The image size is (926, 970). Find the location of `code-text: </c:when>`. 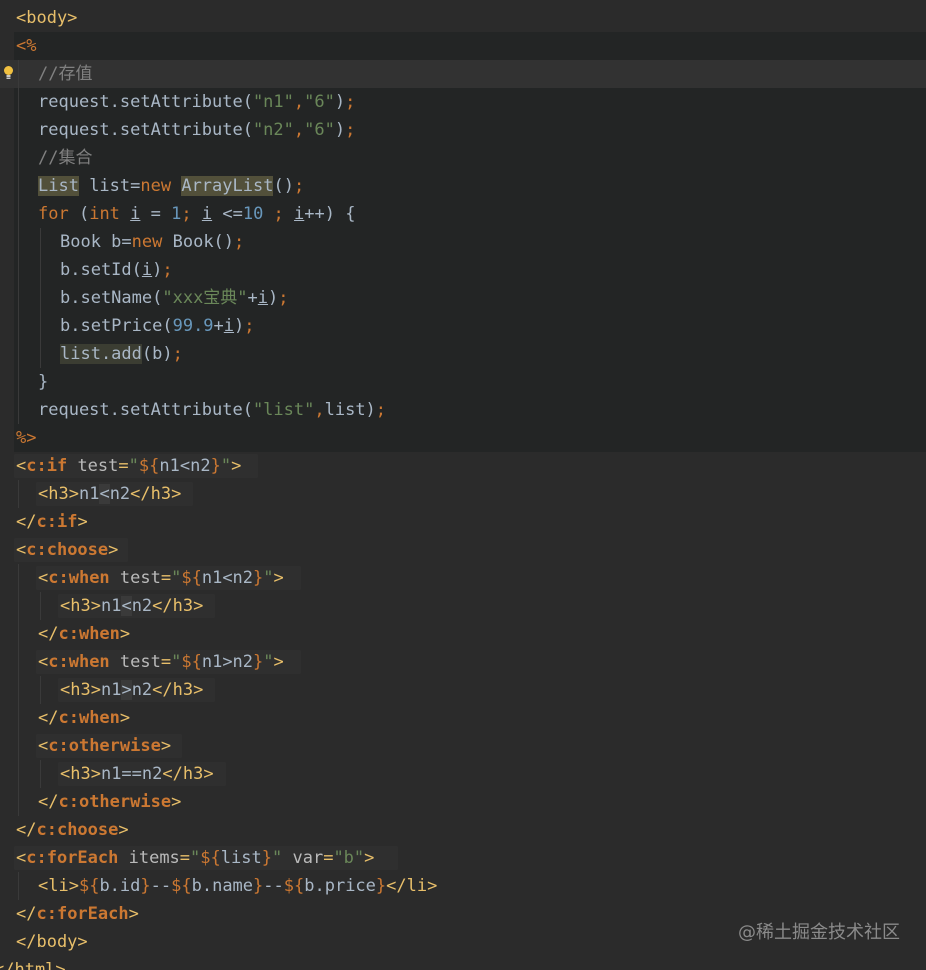

code-text: </c:when> is located at coordinates (84, 634).